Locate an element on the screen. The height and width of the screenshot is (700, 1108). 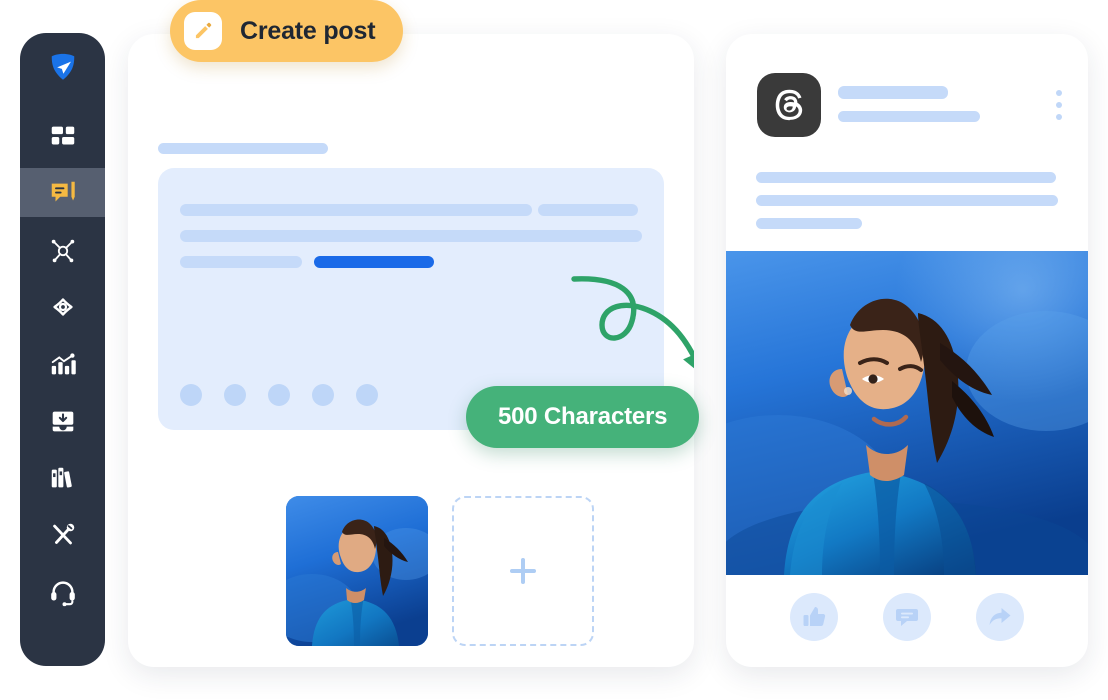
dashboard-grid-icon is located at coordinates (63, 136).